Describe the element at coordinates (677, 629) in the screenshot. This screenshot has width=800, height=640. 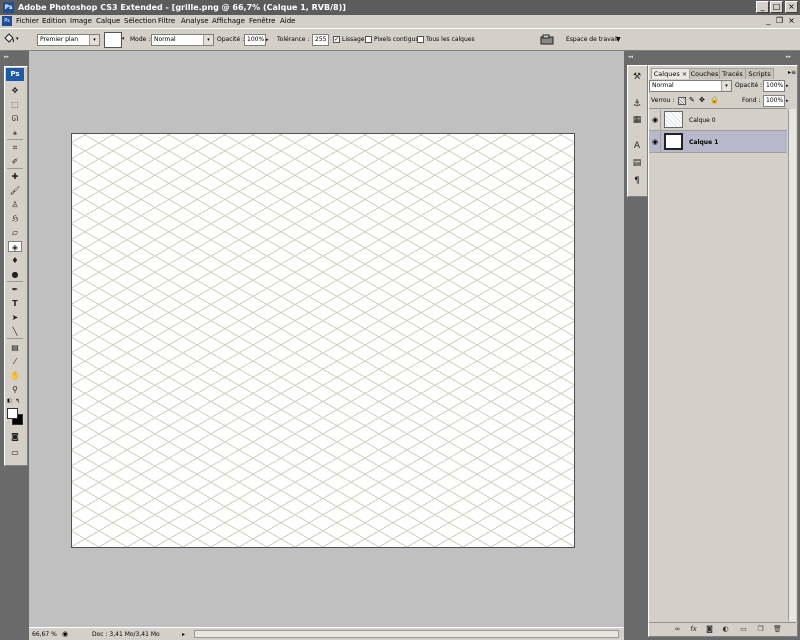
I see `link-icon: ∞` at that location.